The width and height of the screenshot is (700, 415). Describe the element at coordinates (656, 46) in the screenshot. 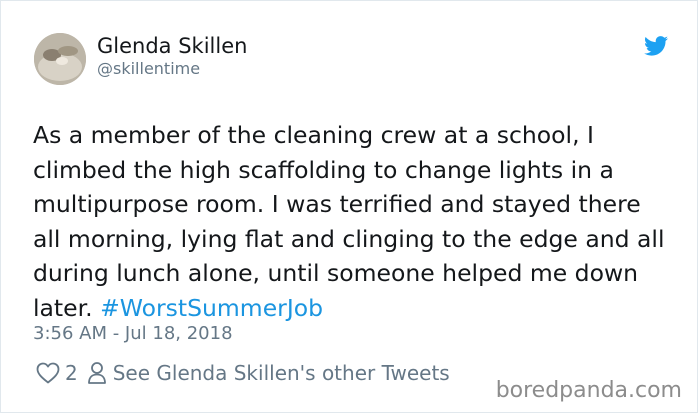

I see `twitter-bird-icon` at that location.